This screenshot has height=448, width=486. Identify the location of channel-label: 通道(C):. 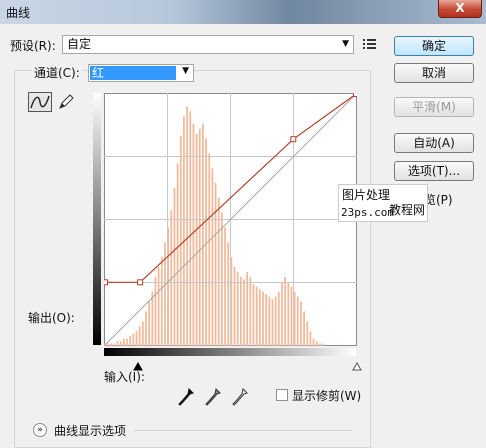
(57, 73).